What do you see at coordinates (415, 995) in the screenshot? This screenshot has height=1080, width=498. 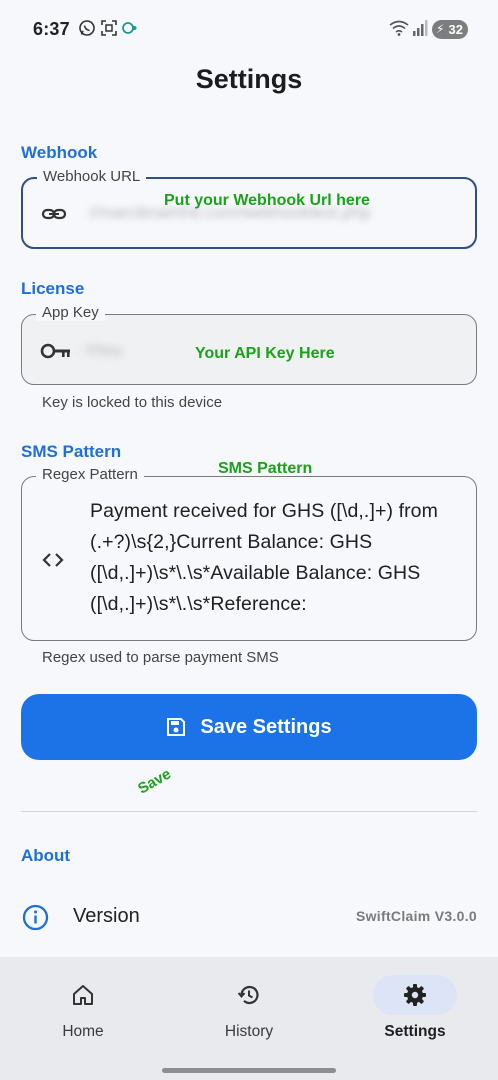 I see `gear-icon` at bounding box center [415, 995].